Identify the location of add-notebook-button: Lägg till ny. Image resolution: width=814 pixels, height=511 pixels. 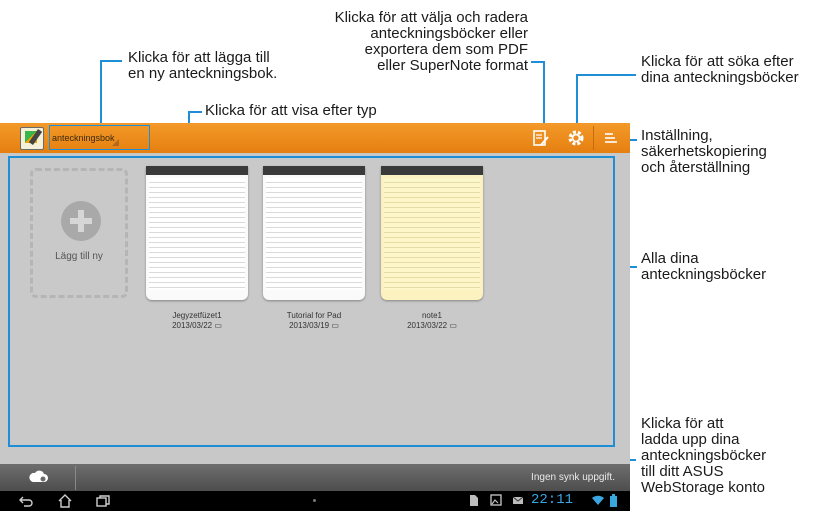
(79, 233).